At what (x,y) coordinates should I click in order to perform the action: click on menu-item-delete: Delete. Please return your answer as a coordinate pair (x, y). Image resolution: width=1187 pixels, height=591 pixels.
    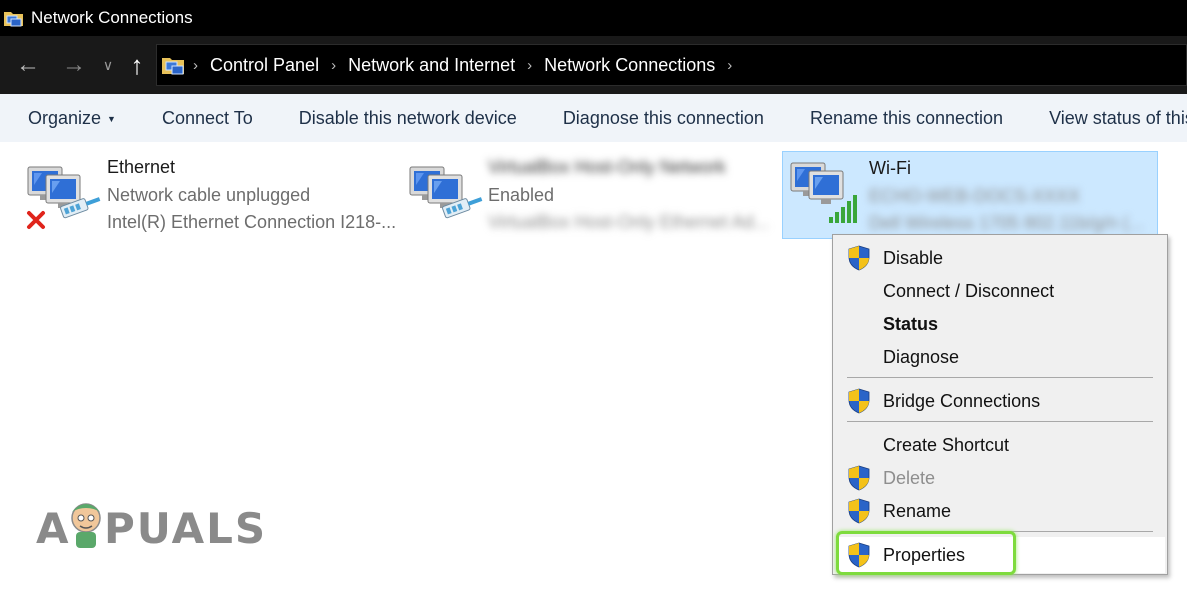
    Looking at the image, I should click on (1000, 478).